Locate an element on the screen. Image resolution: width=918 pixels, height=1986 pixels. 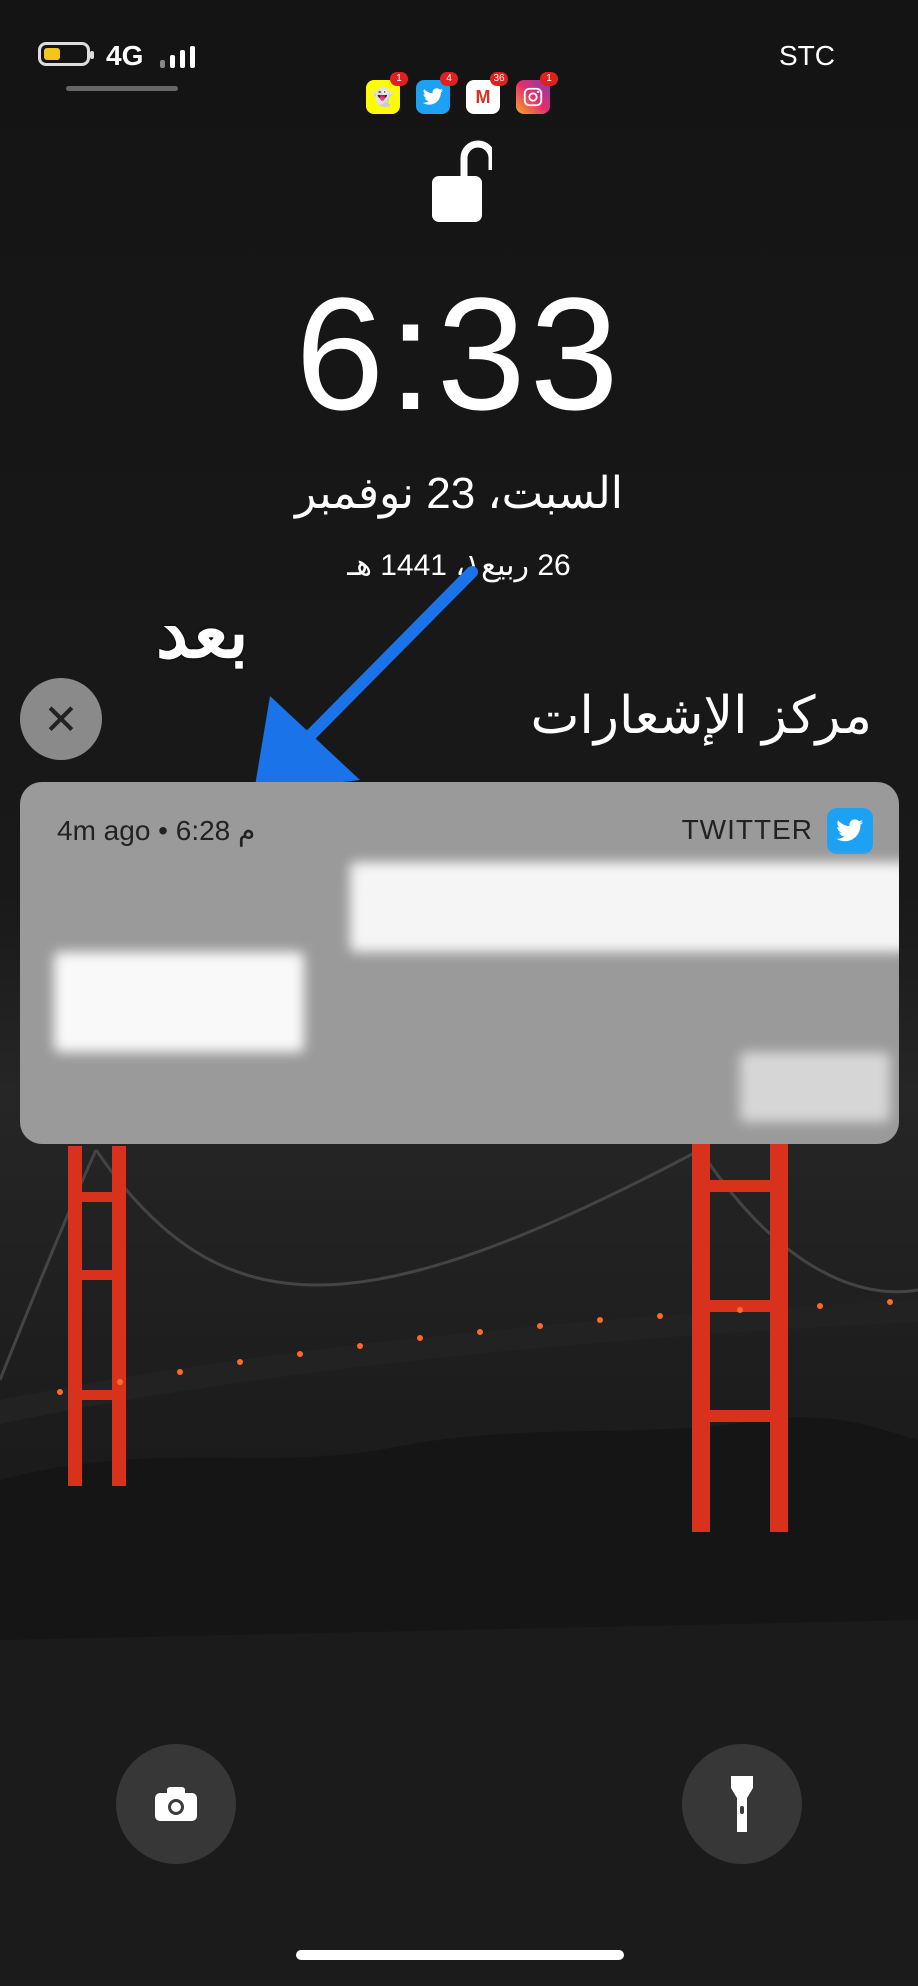
close-icon: ✕ is located at coordinates (61, 719).